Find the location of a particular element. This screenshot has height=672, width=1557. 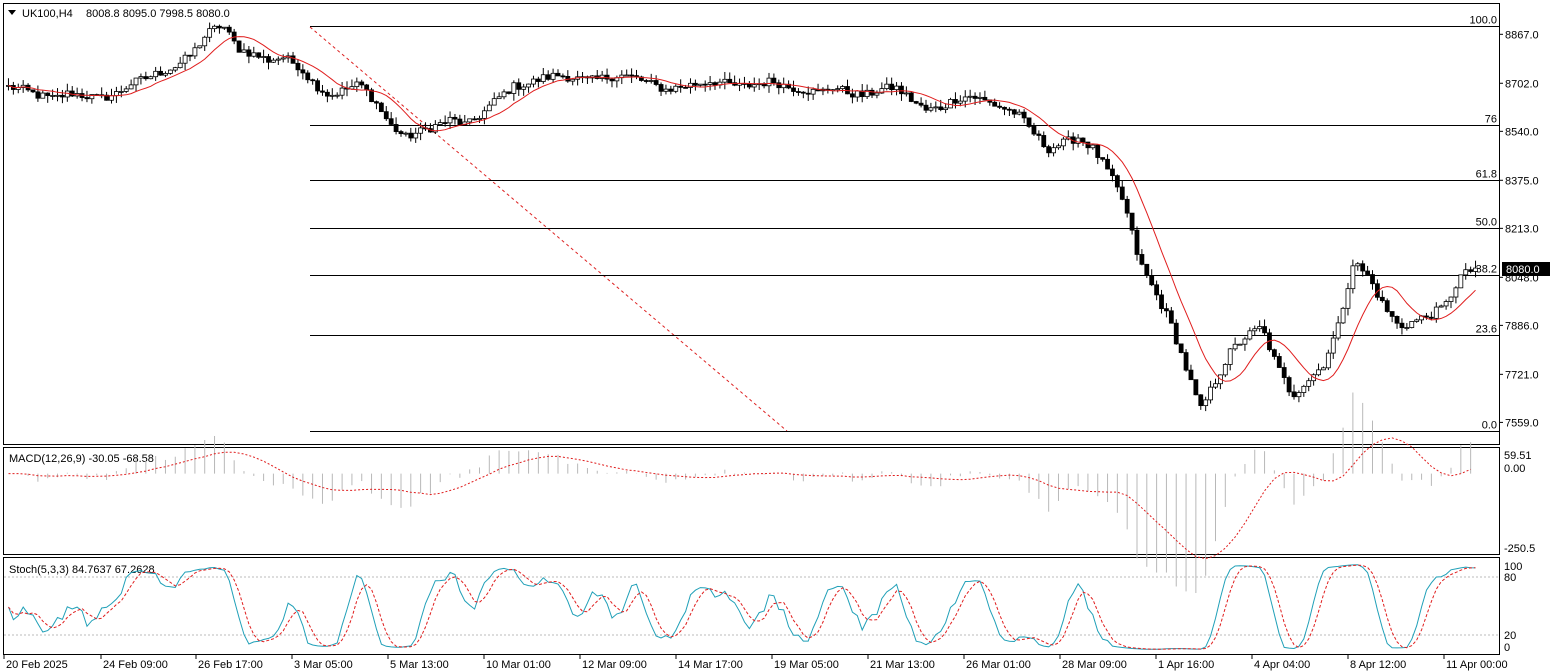

fib-level-label: 50.0 is located at coordinates (1486, 223).